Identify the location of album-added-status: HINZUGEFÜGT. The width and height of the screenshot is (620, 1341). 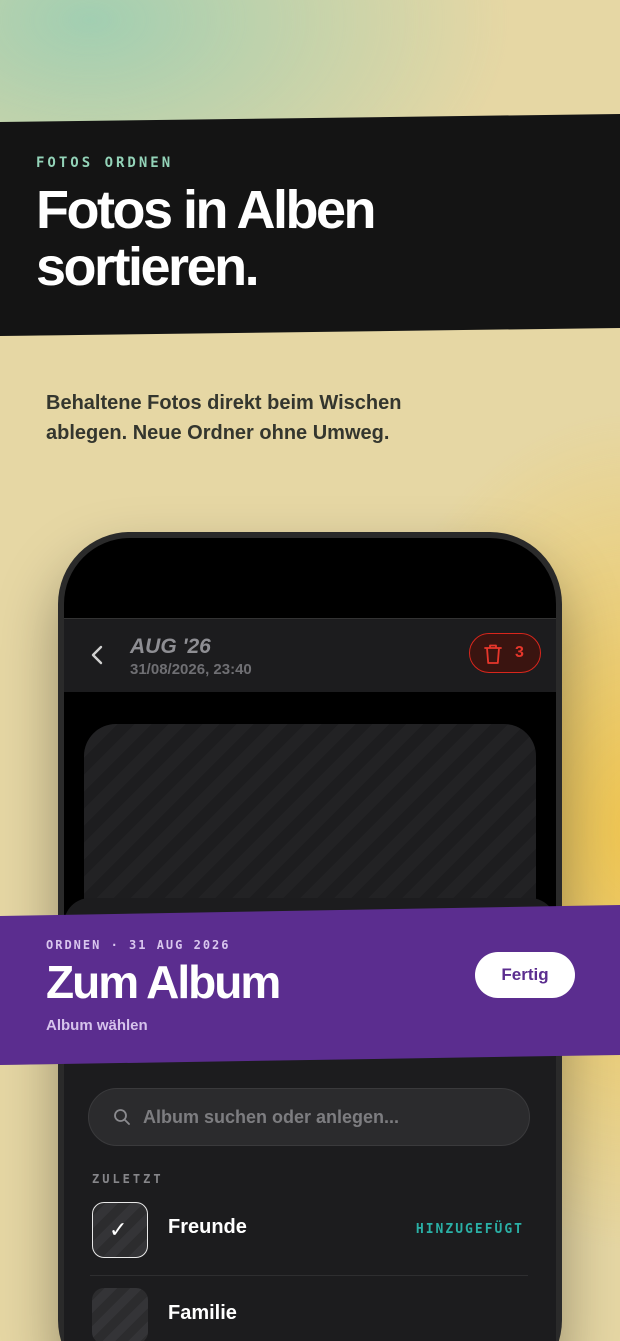
(469, 1229).